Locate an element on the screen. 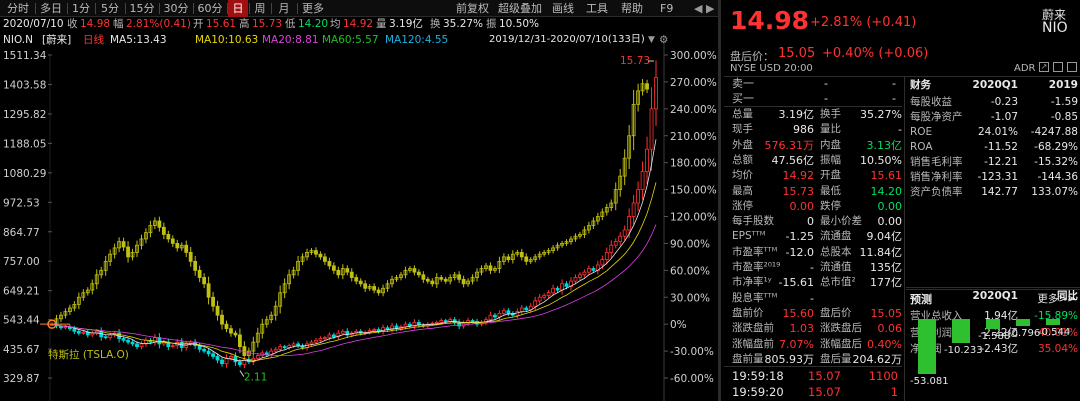  stats-row: 市盈率²⁰¹⁹ - 流通值 135亿 is located at coordinates (813, 267).